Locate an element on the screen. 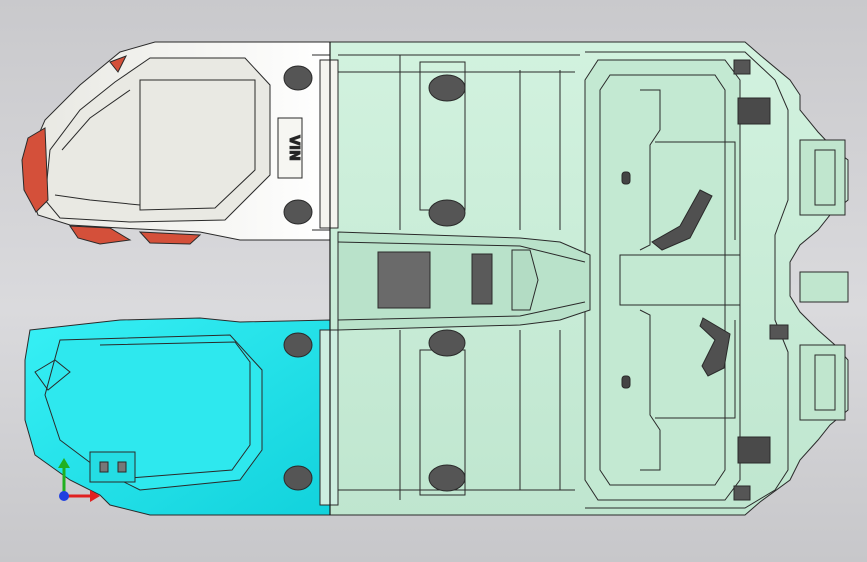  center-tunnel is located at coordinates (464, 281).